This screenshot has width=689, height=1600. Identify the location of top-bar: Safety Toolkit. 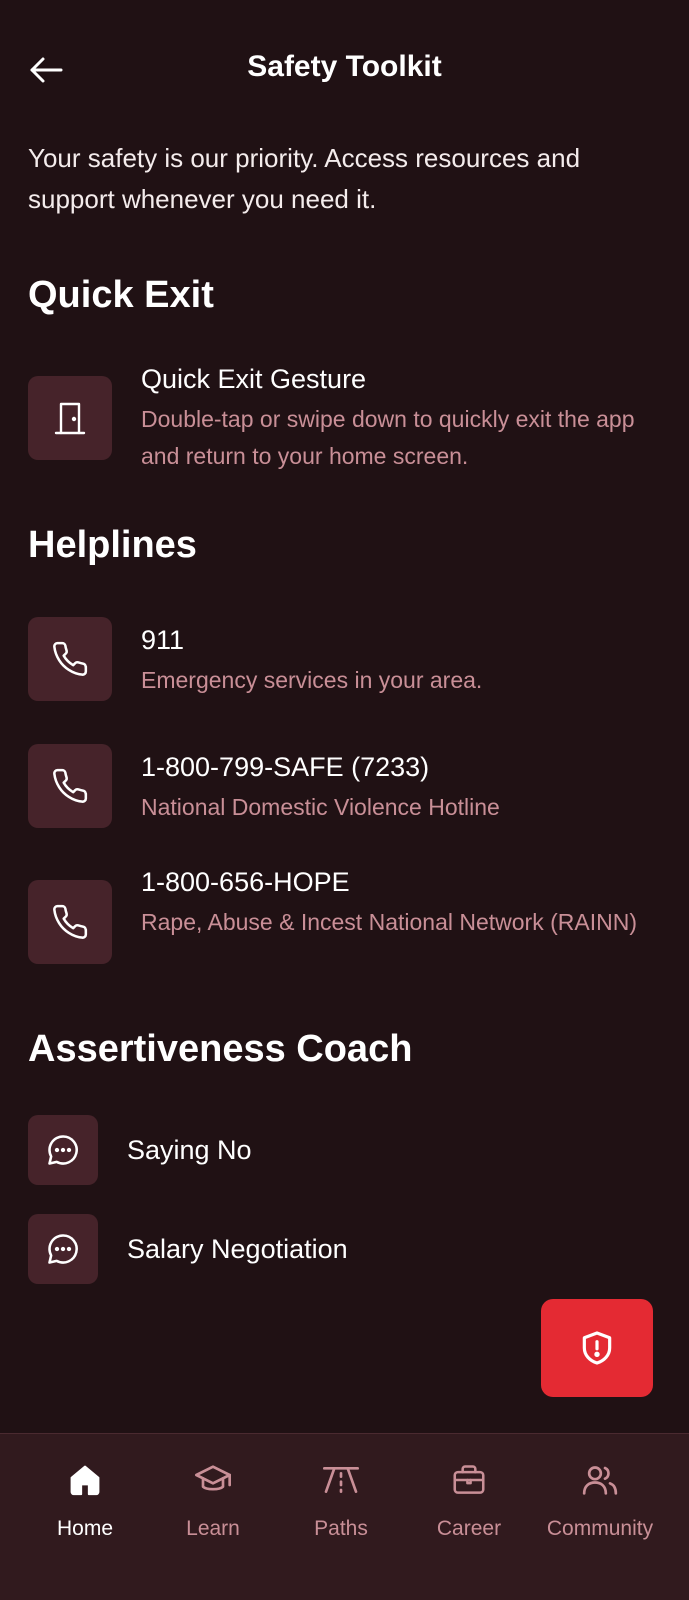
(344, 70).